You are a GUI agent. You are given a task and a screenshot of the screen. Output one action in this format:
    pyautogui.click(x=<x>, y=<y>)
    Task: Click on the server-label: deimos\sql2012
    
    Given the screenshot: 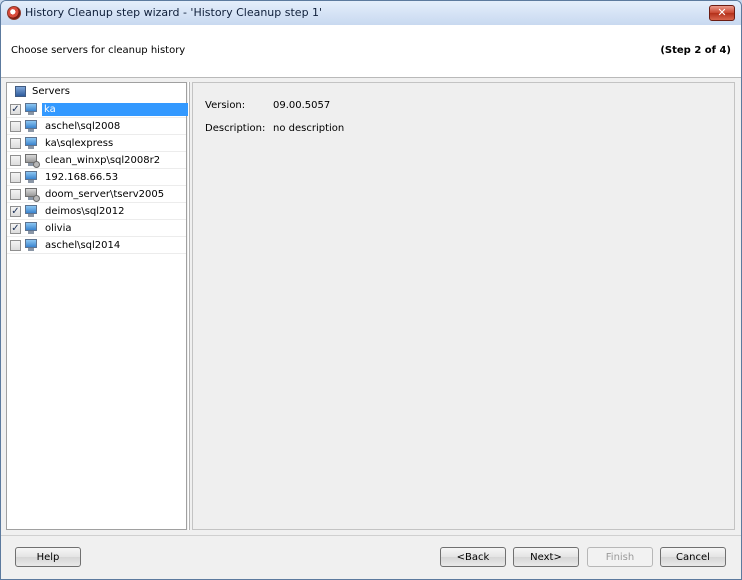 What is the action you would take?
    pyautogui.click(x=85, y=211)
    